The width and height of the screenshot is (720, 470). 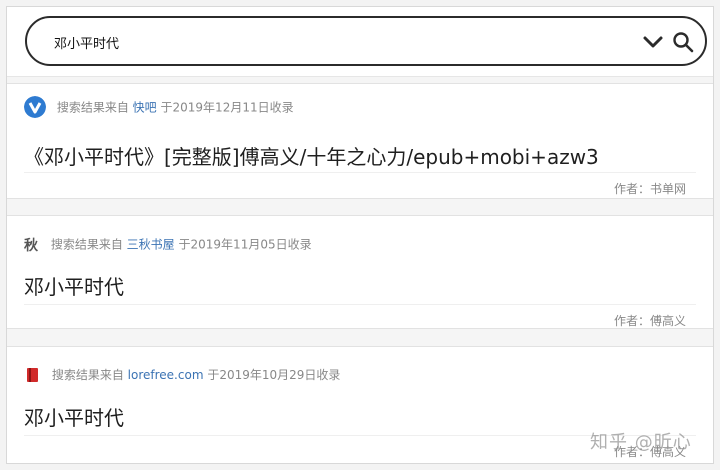 I want to click on search-box: 邓小平时代, so click(x=366, y=41).